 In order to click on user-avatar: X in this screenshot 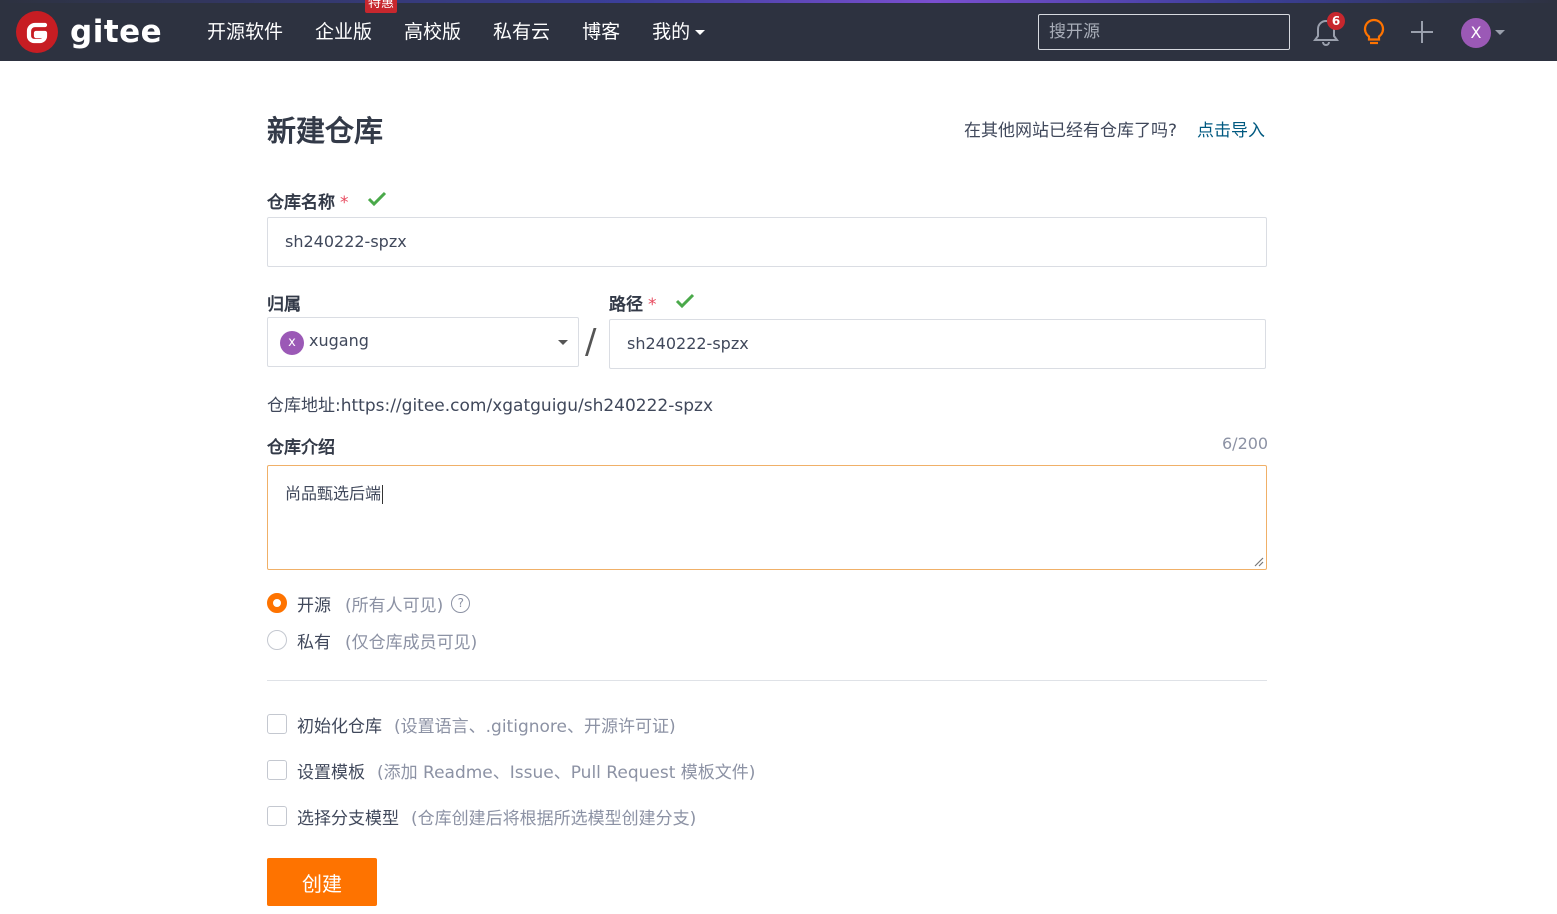, I will do `click(1476, 33)`.